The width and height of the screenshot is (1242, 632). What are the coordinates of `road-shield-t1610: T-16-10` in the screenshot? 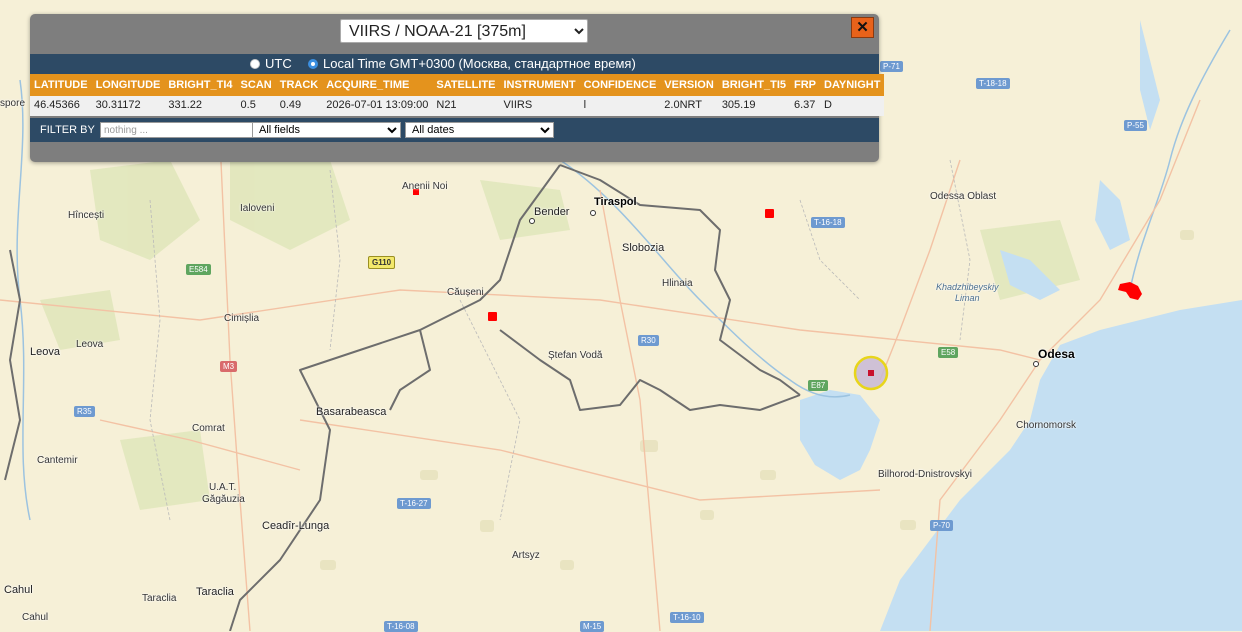 It's located at (687, 617).